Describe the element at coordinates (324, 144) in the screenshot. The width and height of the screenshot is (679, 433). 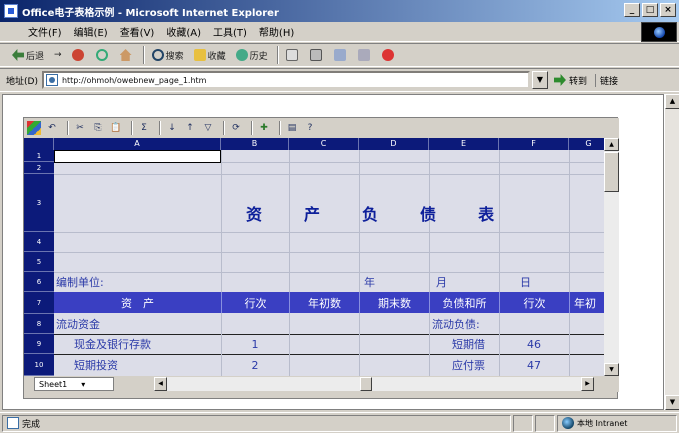
I see `column-header-c: C` at that location.